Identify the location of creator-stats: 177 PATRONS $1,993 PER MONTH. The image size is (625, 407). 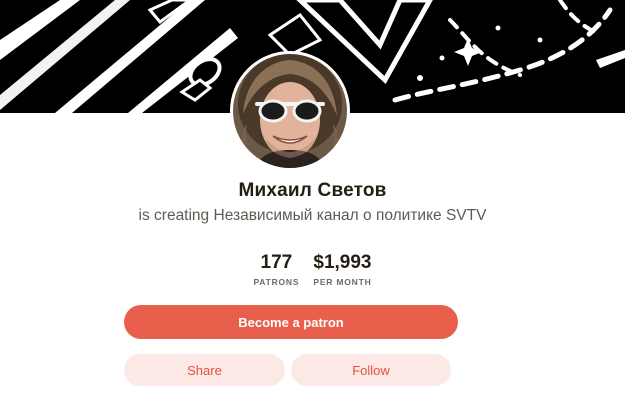
(312, 269).